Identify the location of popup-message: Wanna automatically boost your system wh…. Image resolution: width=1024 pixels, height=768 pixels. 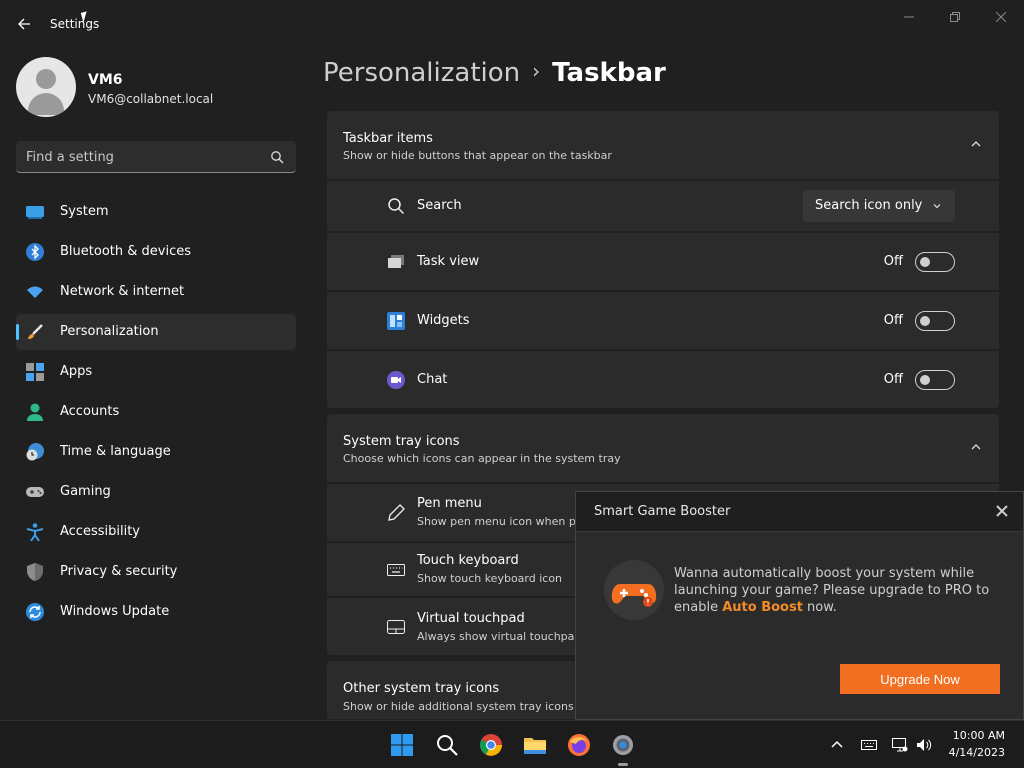
(834, 590).